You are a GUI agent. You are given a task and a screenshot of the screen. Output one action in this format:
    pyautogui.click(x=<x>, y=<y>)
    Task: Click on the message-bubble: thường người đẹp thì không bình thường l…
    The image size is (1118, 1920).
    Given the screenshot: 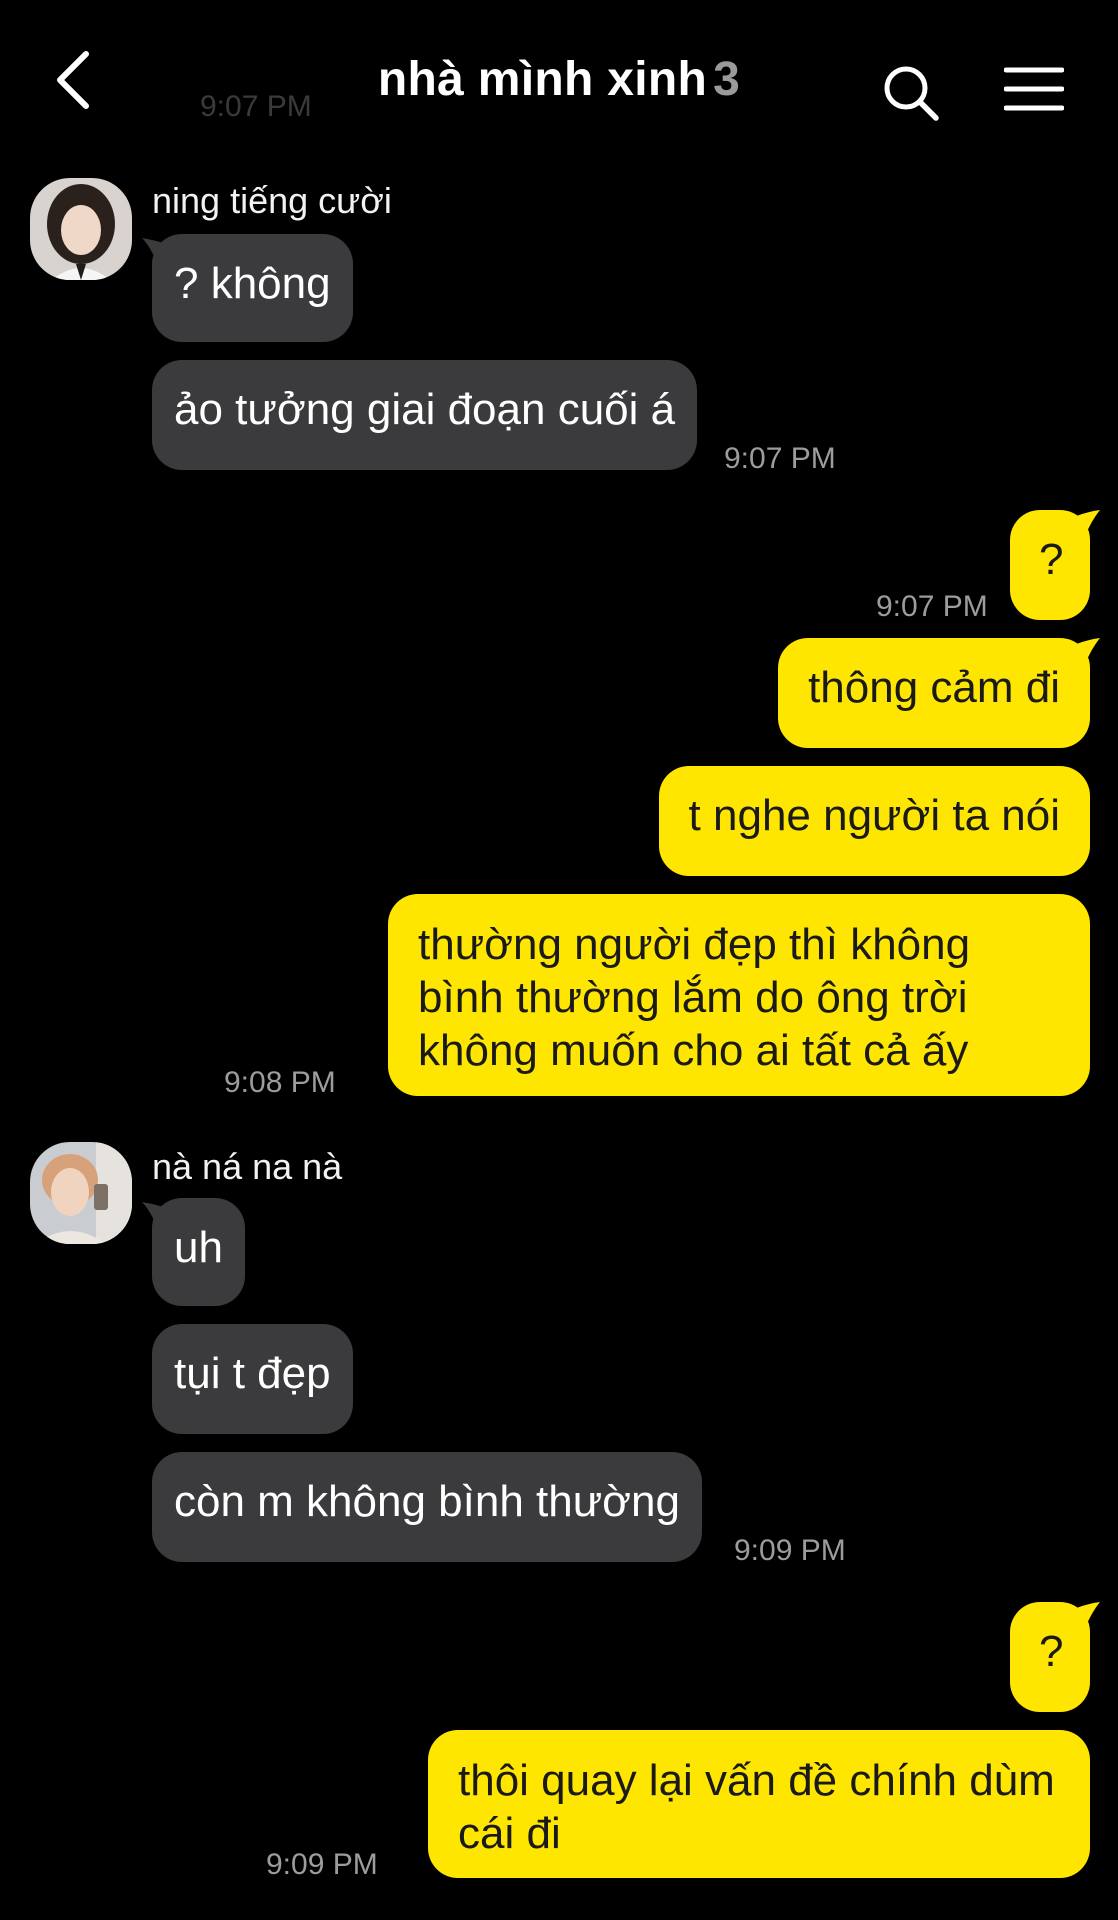 What is the action you would take?
    pyautogui.click(x=739, y=995)
    